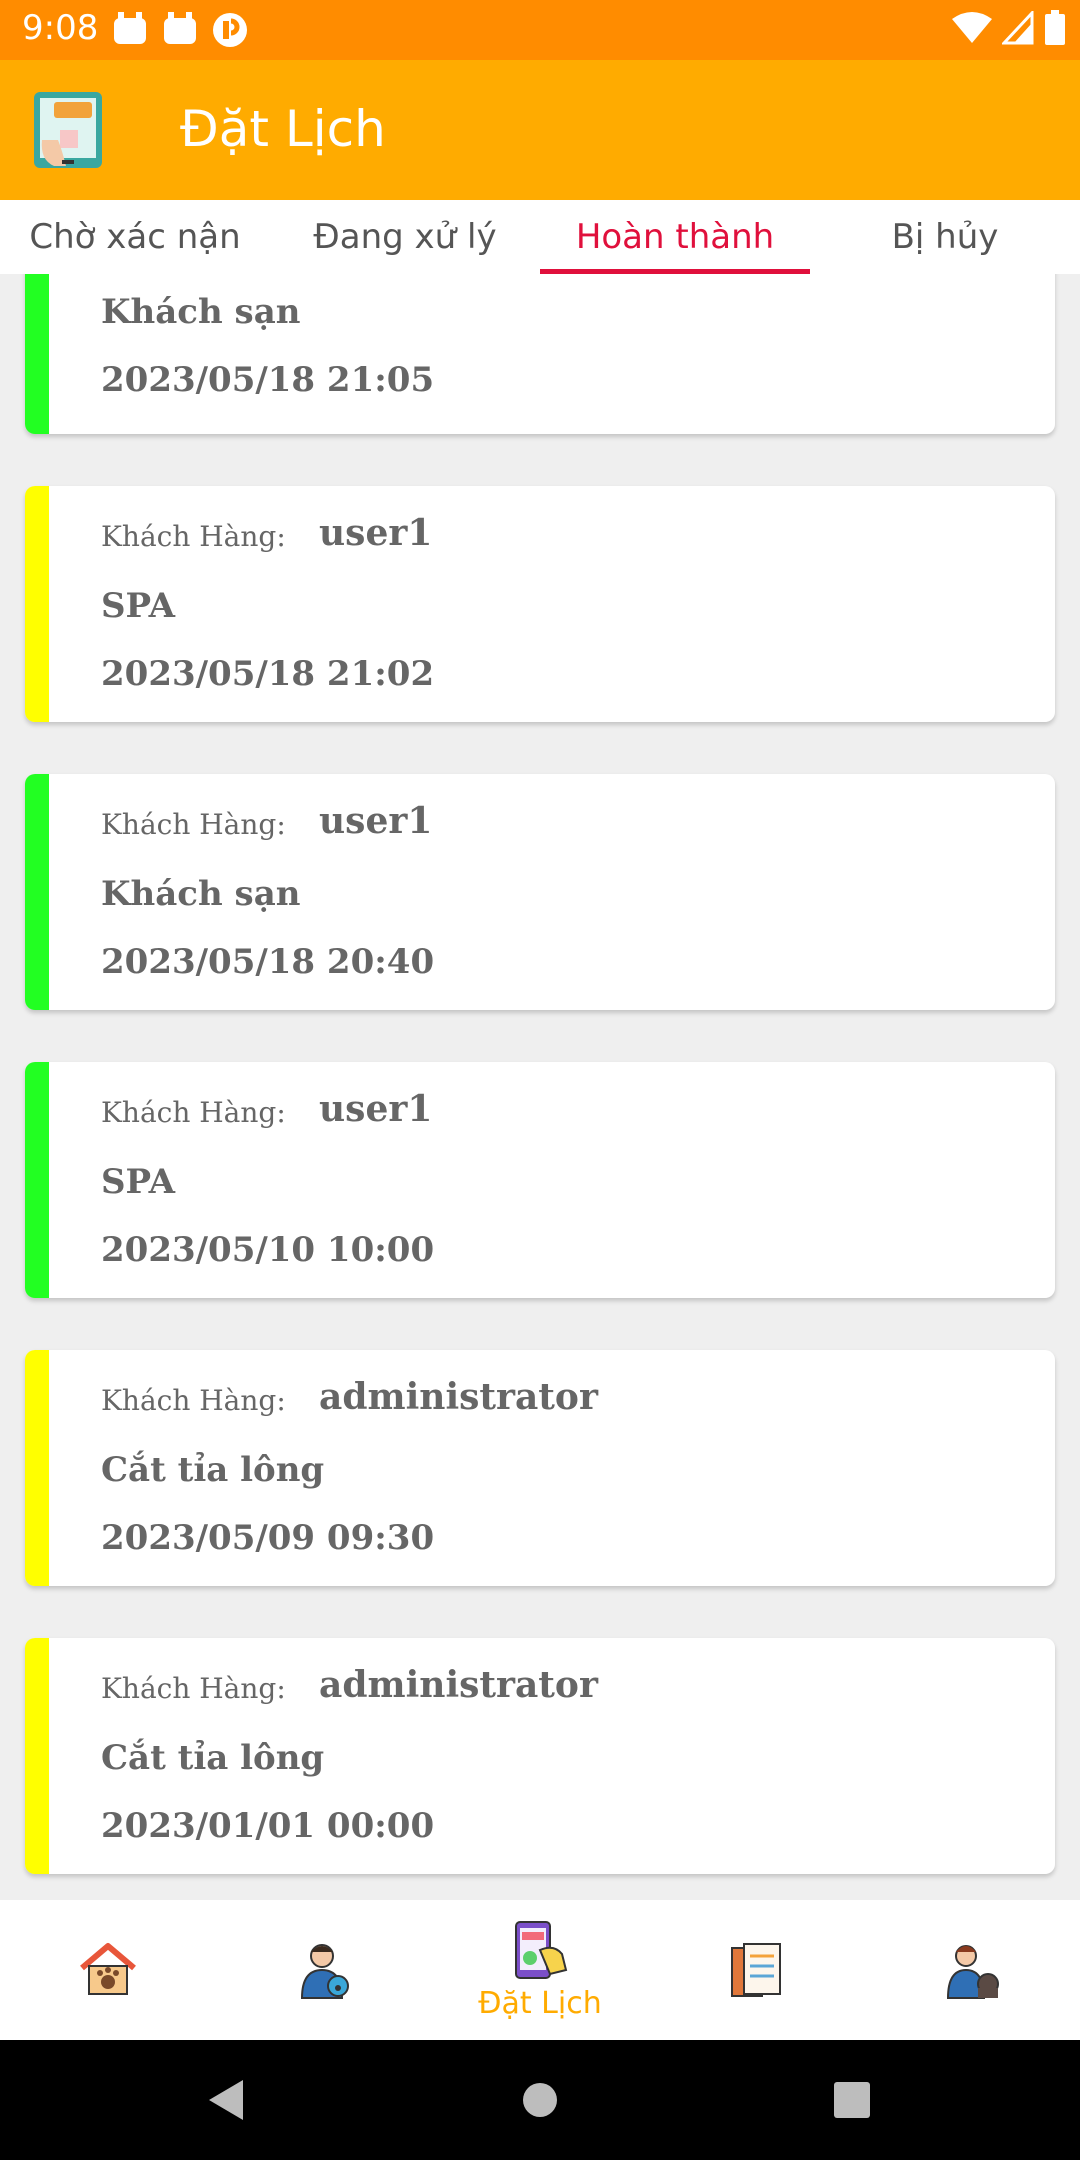 Image resolution: width=1080 pixels, height=2160 pixels. What do you see at coordinates (945, 237) in the screenshot?
I see `tab-cancelled: Bị hủy` at bounding box center [945, 237].